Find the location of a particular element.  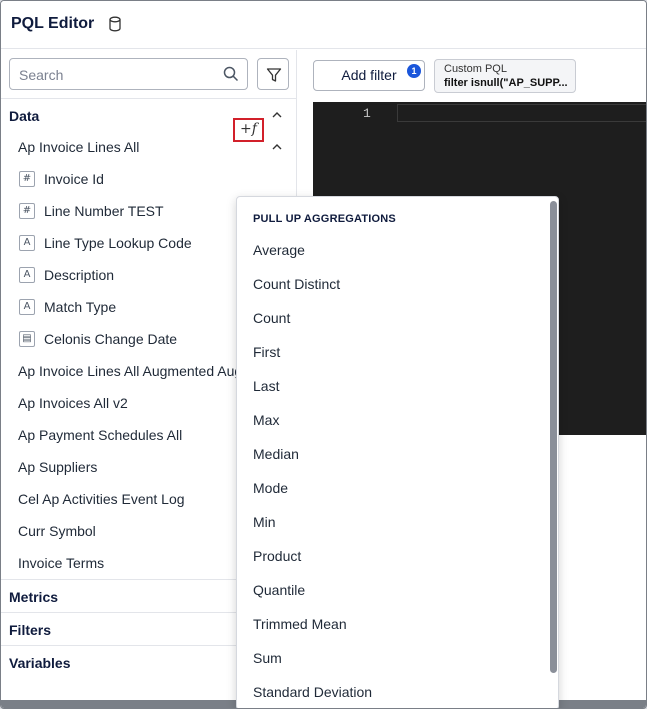

field-label: Line Number TEST is located at coordinates (104, 211).